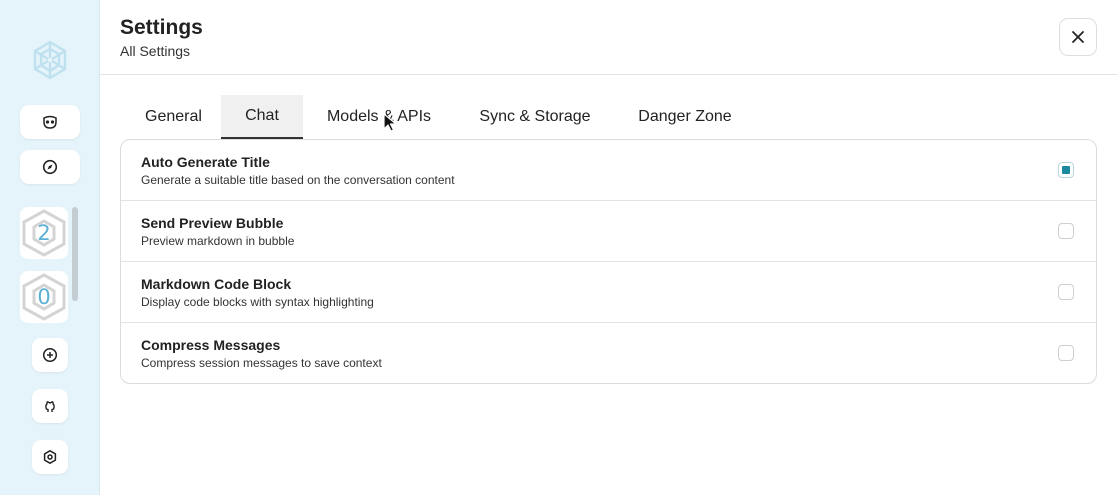  I want to click on mask-icon, so click(50, 122).